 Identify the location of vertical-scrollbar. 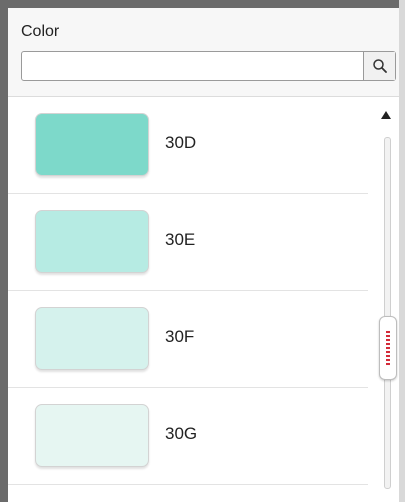
(386, 300).